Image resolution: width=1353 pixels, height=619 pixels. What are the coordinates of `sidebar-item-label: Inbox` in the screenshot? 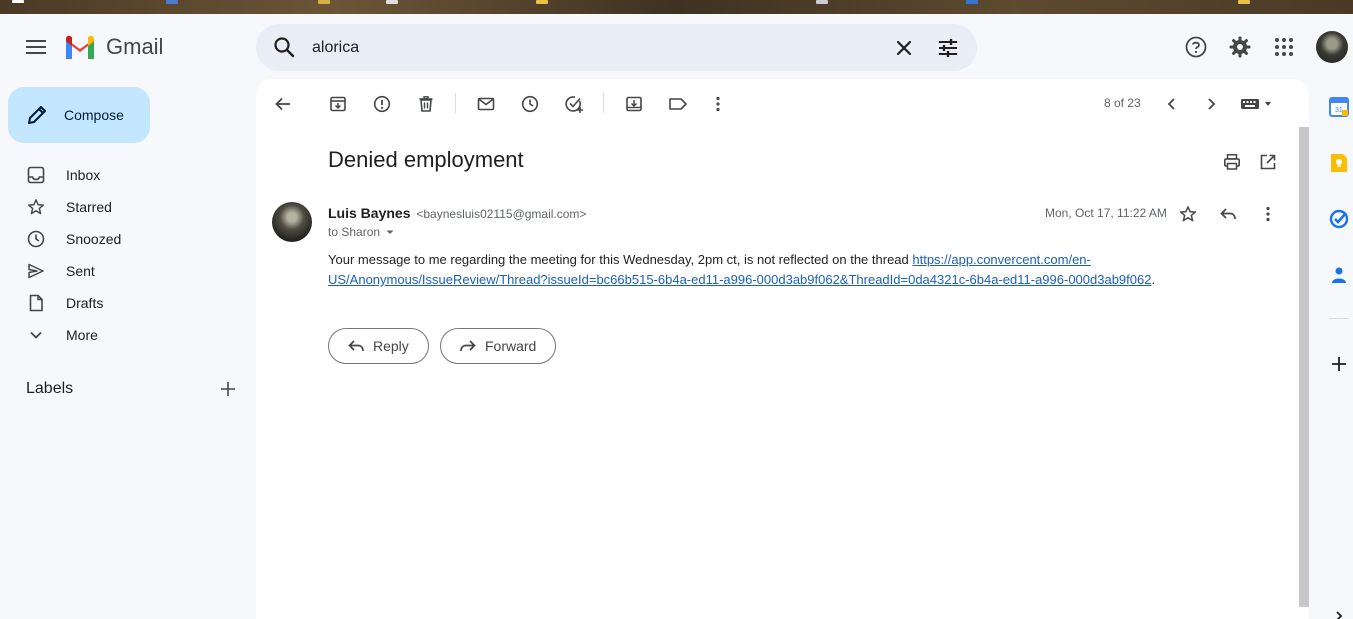 It's located at (83, 175).